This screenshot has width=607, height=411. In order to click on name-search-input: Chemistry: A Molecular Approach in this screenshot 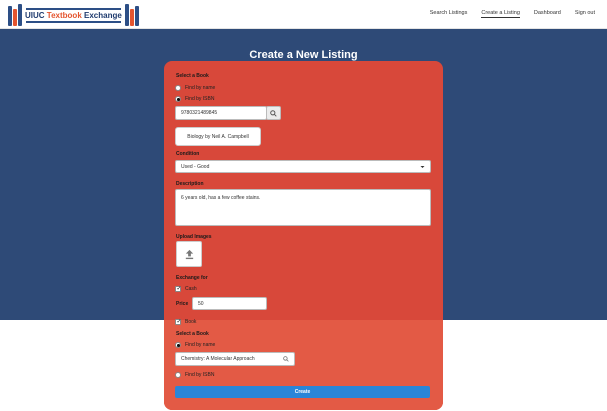, I will do `click(235, 359)`.